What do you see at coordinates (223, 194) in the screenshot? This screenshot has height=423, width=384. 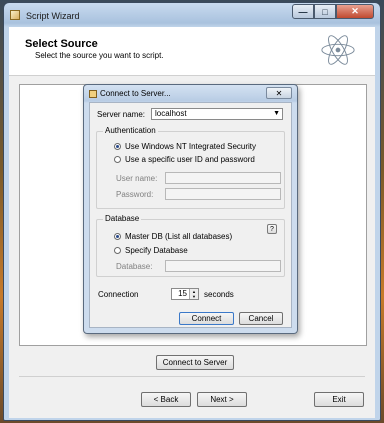 I see `password-field` at bounding box center [223, 194].